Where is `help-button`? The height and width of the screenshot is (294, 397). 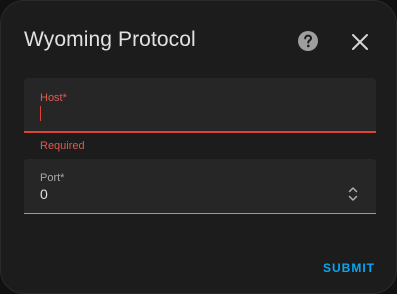
help-button is located at coordinates (308, 41).